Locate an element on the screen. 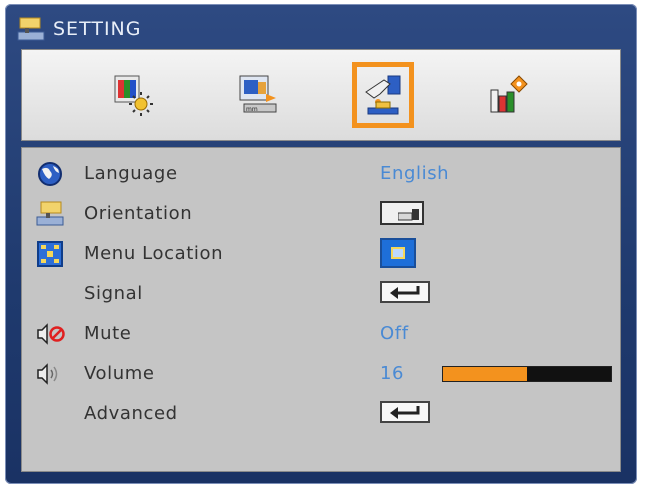 The height and width of the screenshot is (492, 646). tab-setting is located at coordinates (383, 95).